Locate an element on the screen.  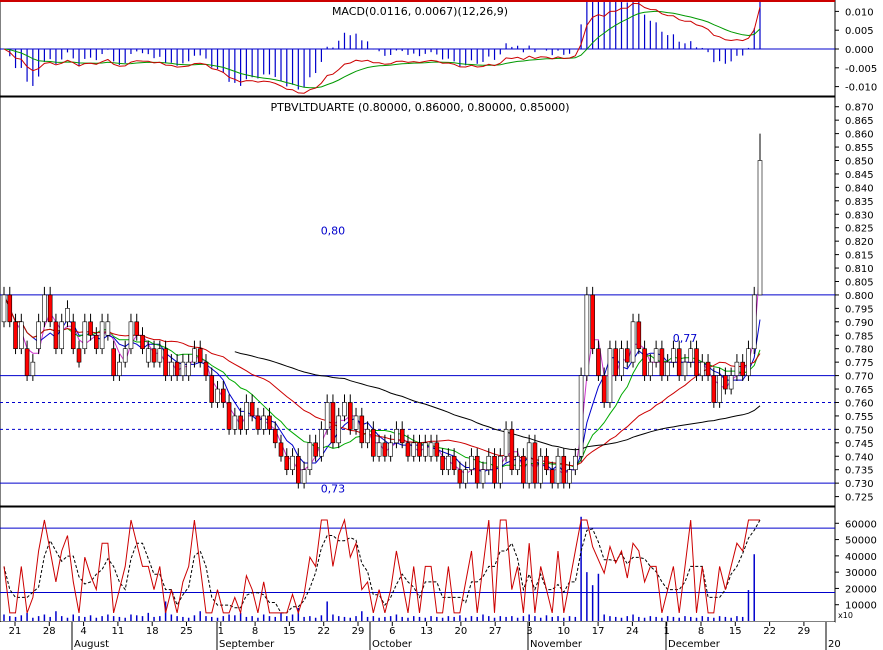
price-tick-label: 0.860 is located at coordinates (859, 135).